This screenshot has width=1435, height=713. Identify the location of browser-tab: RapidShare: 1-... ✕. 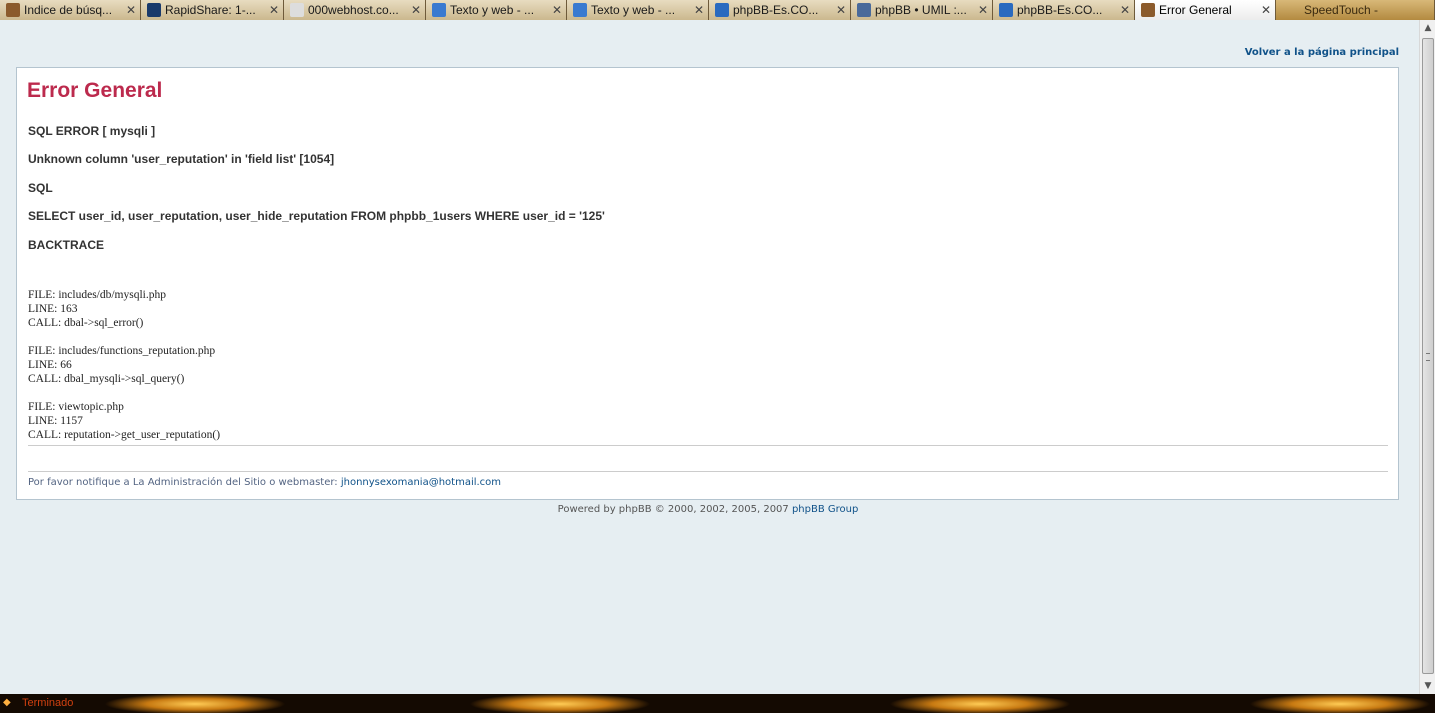
(212, 10).